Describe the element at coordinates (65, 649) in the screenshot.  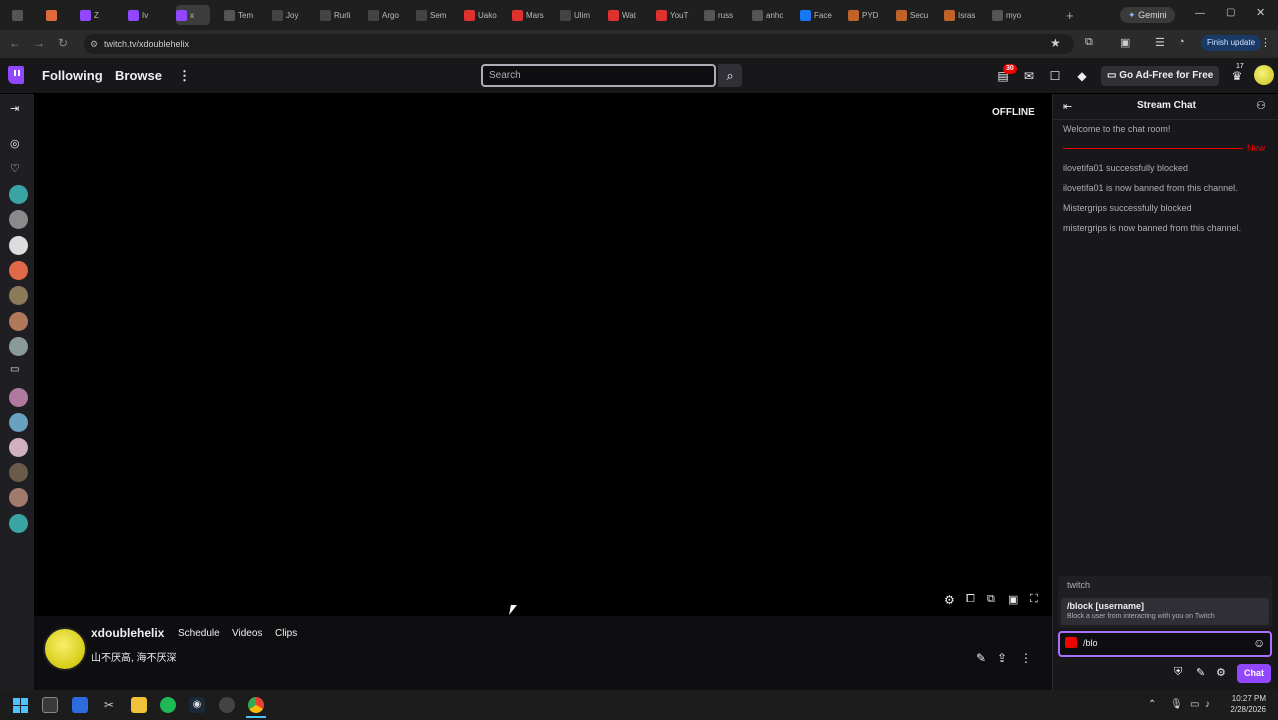
I see `channel-avatar` at that location.